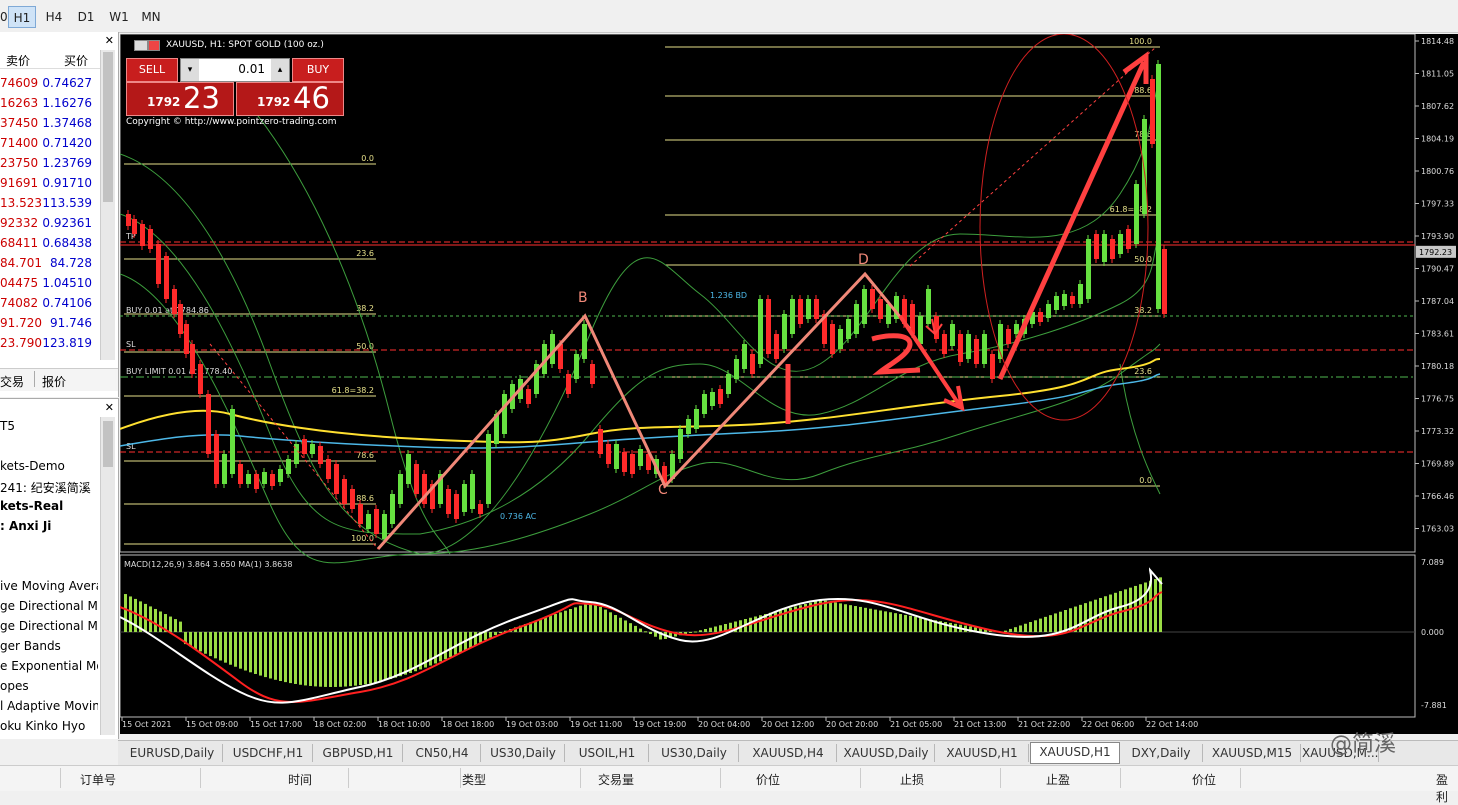  I want to click on tf-button-w1: W1, so click(119, 17).